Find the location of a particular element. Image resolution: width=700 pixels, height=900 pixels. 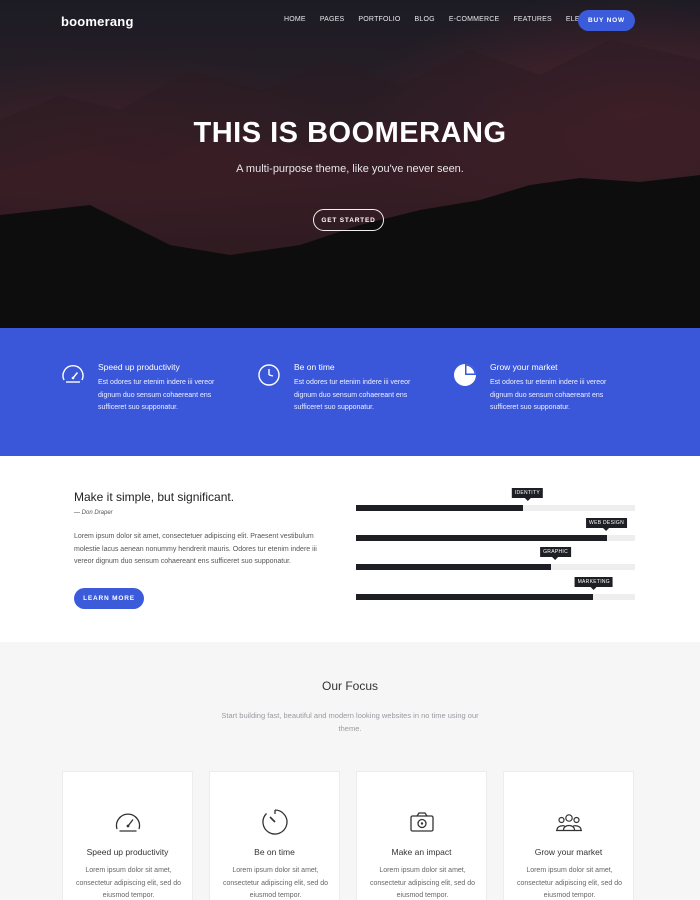

team-icon is located at coordinates (568, 823).